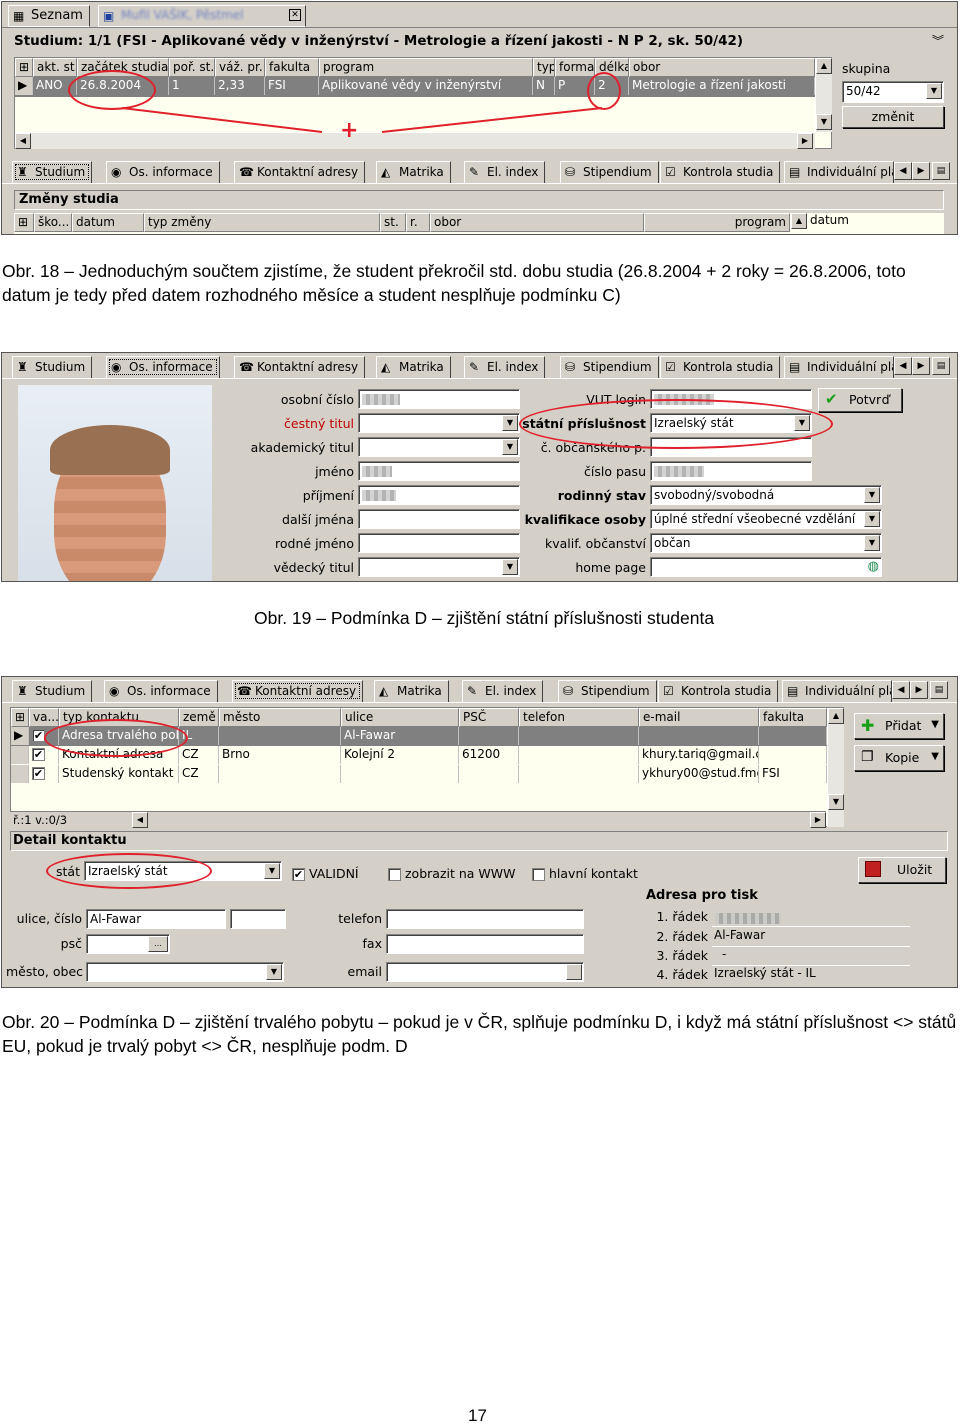  What do you see at coordinates (766, 519) in the screenshot?
I see `kvalifikace-osoby-select: úplné střední všeobecné vzdělání ▼` at bounding box center [766, 519].